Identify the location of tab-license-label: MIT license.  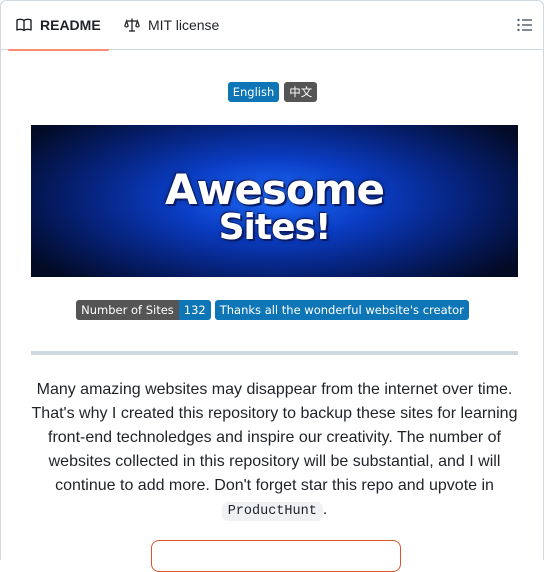
(184, 25).